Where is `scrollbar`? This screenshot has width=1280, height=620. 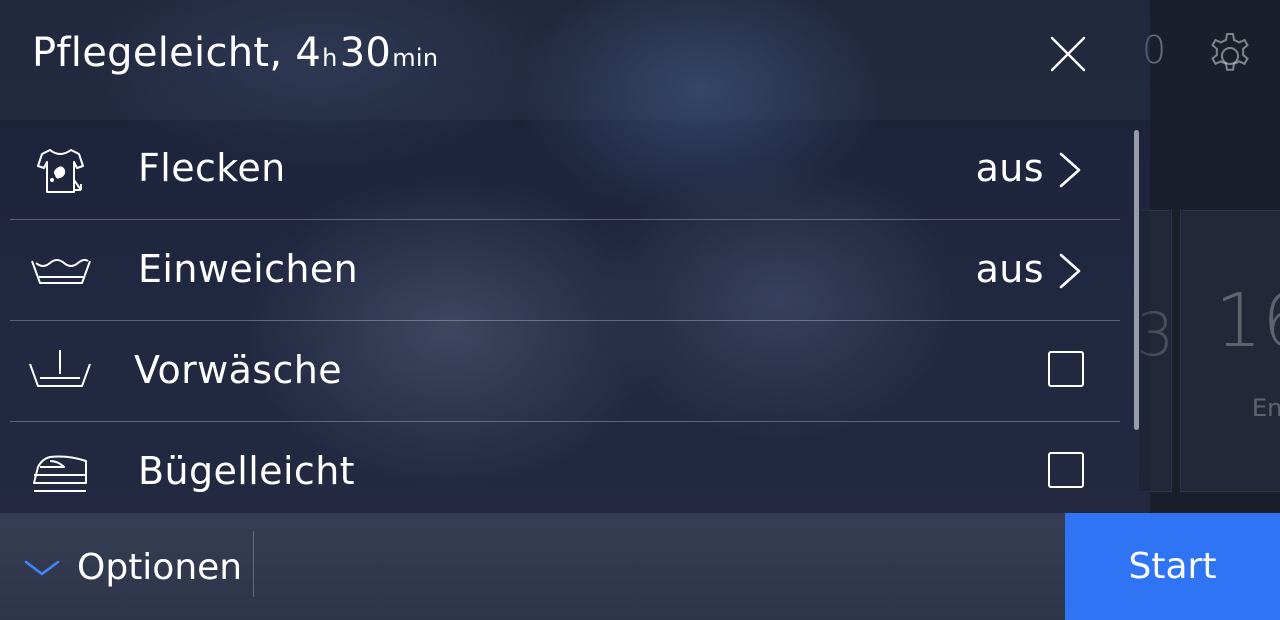
scrollbar is located at coordinates (1136, 280).